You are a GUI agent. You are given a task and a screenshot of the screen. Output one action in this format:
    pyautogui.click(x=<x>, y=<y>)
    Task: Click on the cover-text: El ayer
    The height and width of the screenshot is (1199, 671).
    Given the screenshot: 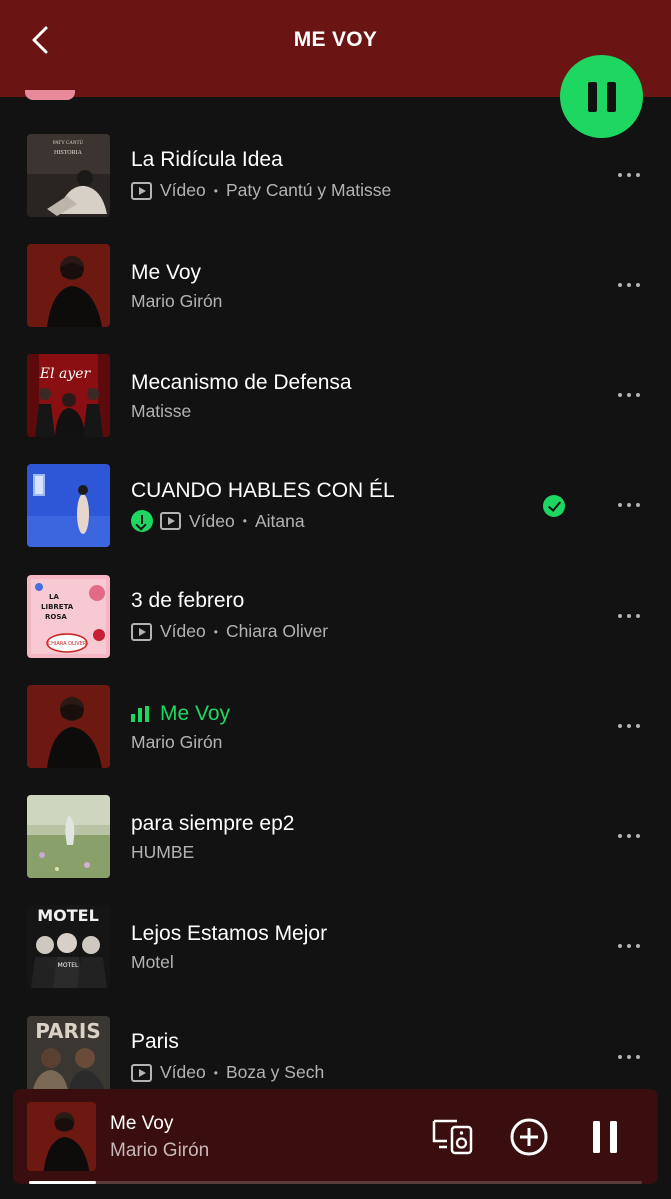 What is the action you would take?
    pyautogui.click(x=65, y=374)
    